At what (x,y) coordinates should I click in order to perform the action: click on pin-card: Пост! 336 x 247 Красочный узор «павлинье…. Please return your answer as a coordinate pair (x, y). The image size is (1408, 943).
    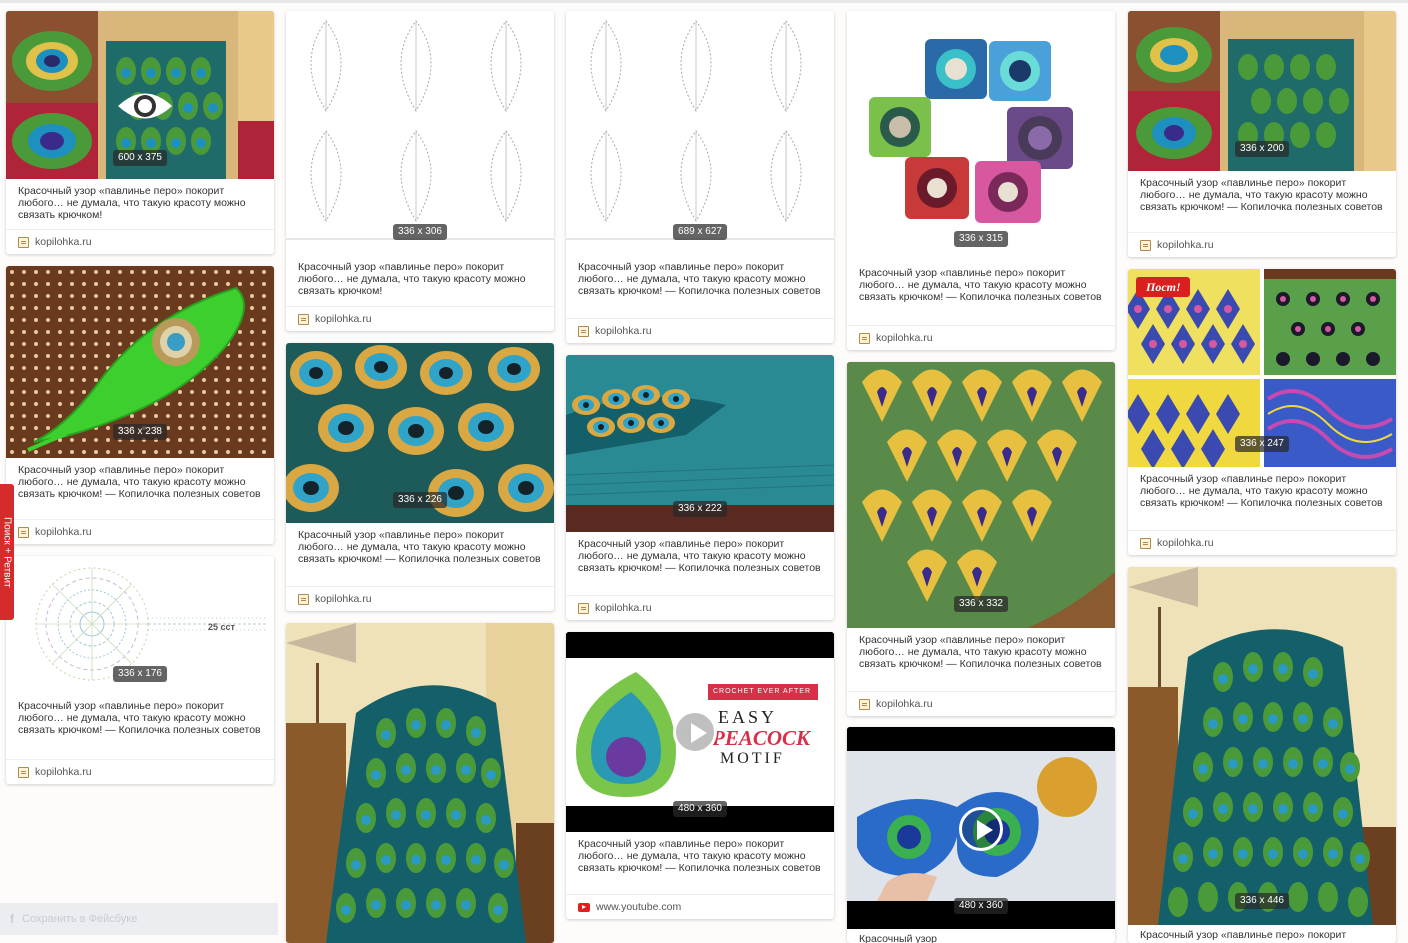
    Looking at the image, I should click on (1262, 412).